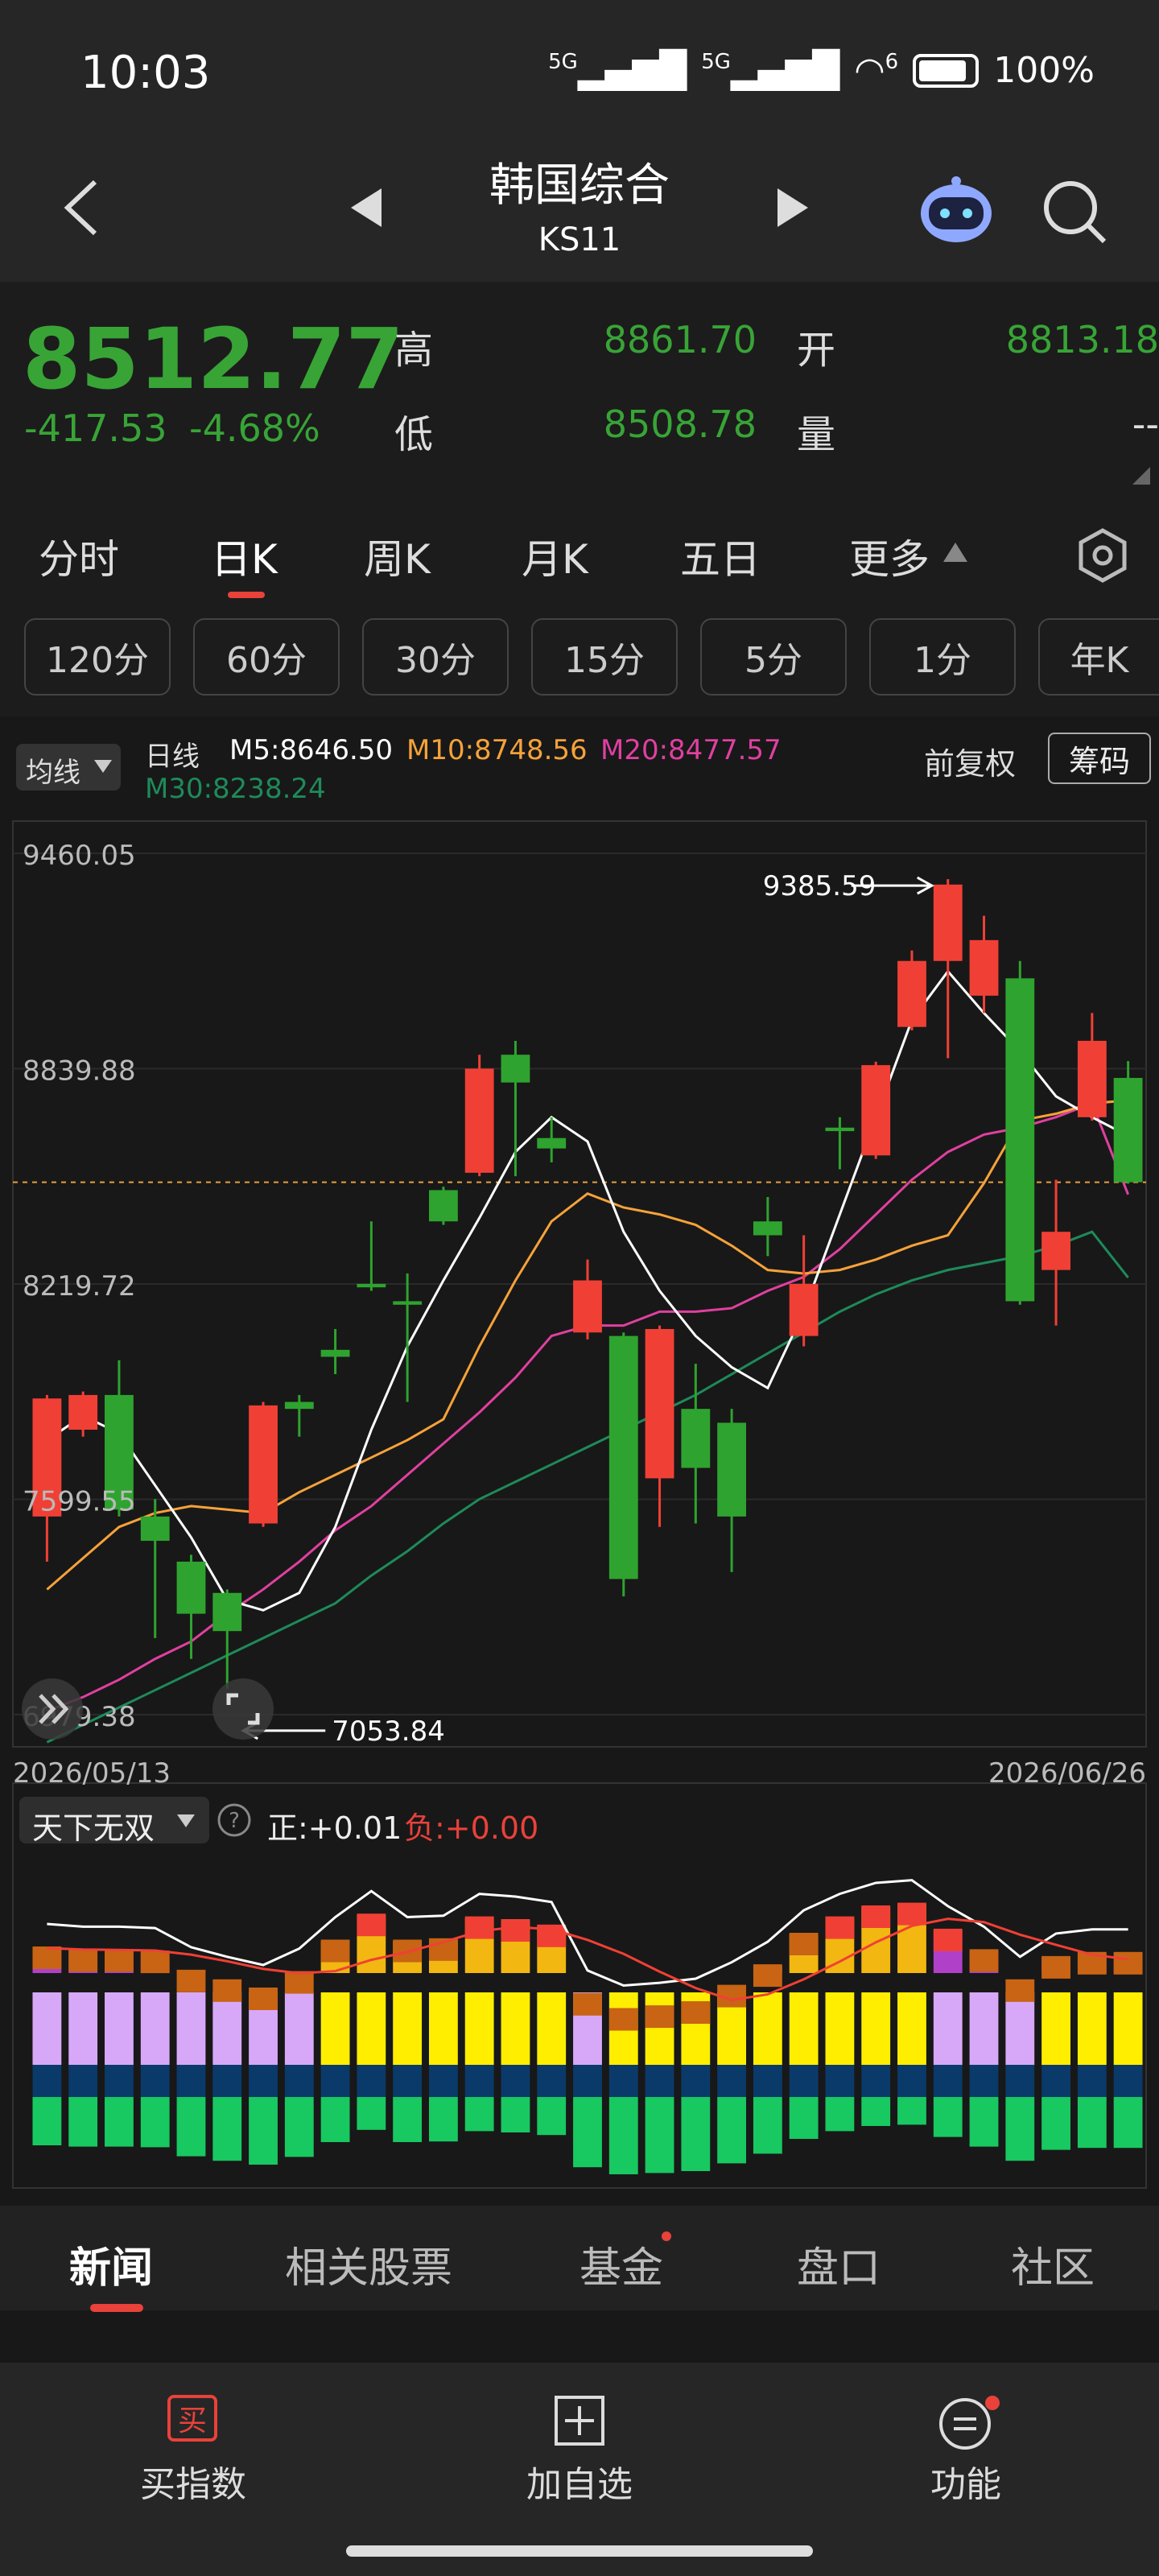 Image resolution: width=1159 pixels, height=2576 pixels. I want to click on tab-five-day: 五日, so click(720, 556).